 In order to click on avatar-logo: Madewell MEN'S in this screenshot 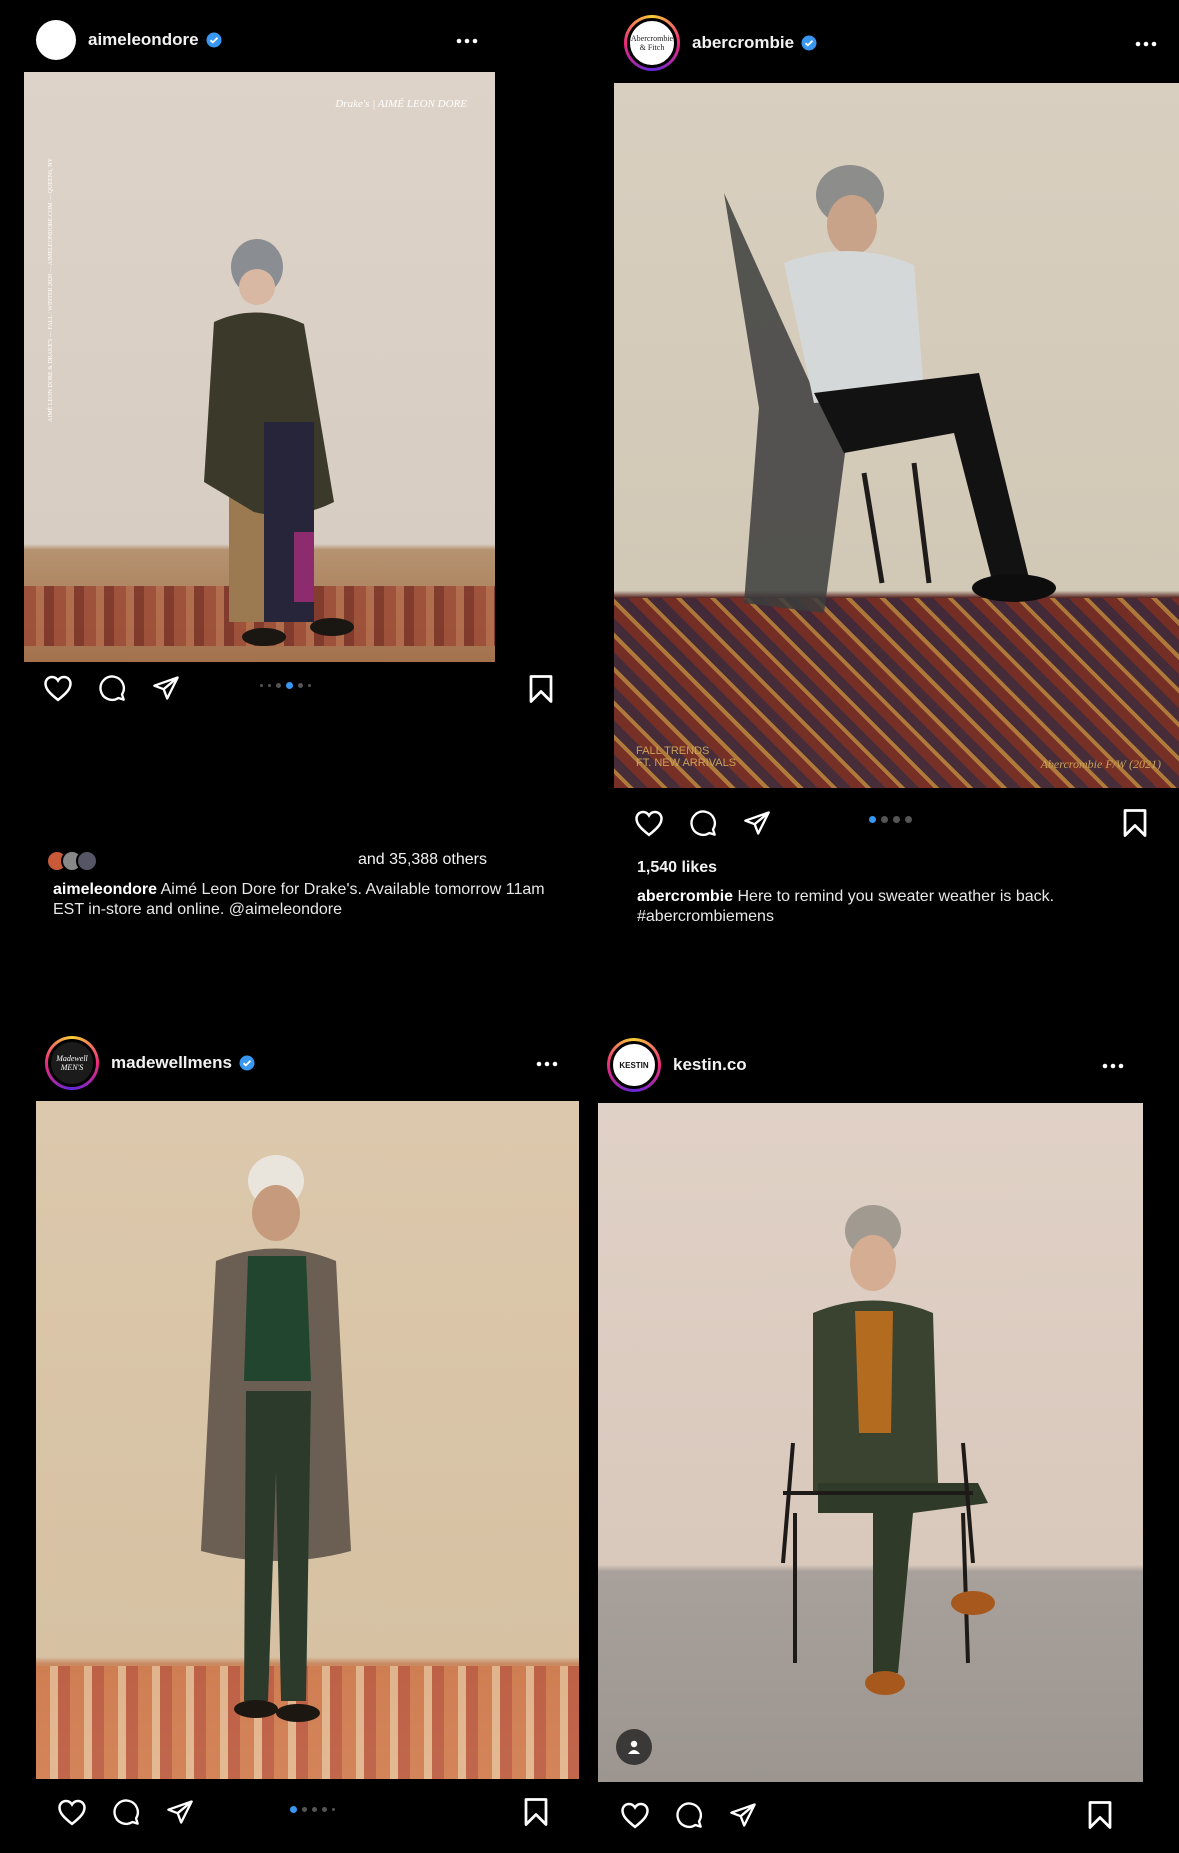, I will do `click(72, 1063)`.